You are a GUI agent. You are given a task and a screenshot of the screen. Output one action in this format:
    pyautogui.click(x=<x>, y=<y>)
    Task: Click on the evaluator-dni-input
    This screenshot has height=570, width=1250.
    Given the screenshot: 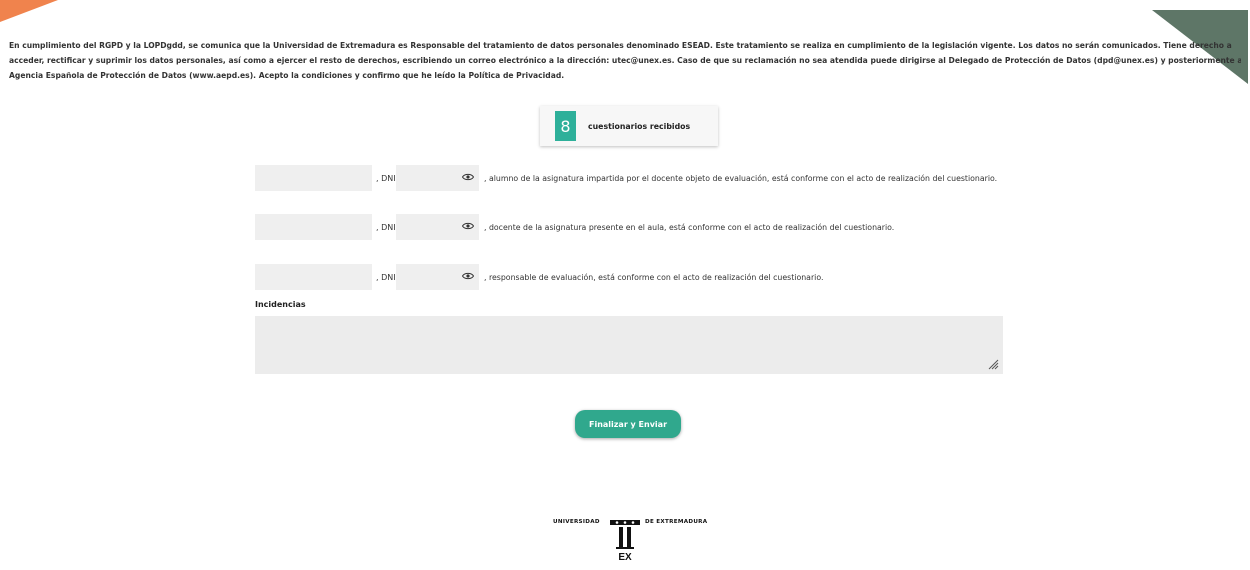 What is the action you would take?
    pyautogui.click(x=437, y=277)
    